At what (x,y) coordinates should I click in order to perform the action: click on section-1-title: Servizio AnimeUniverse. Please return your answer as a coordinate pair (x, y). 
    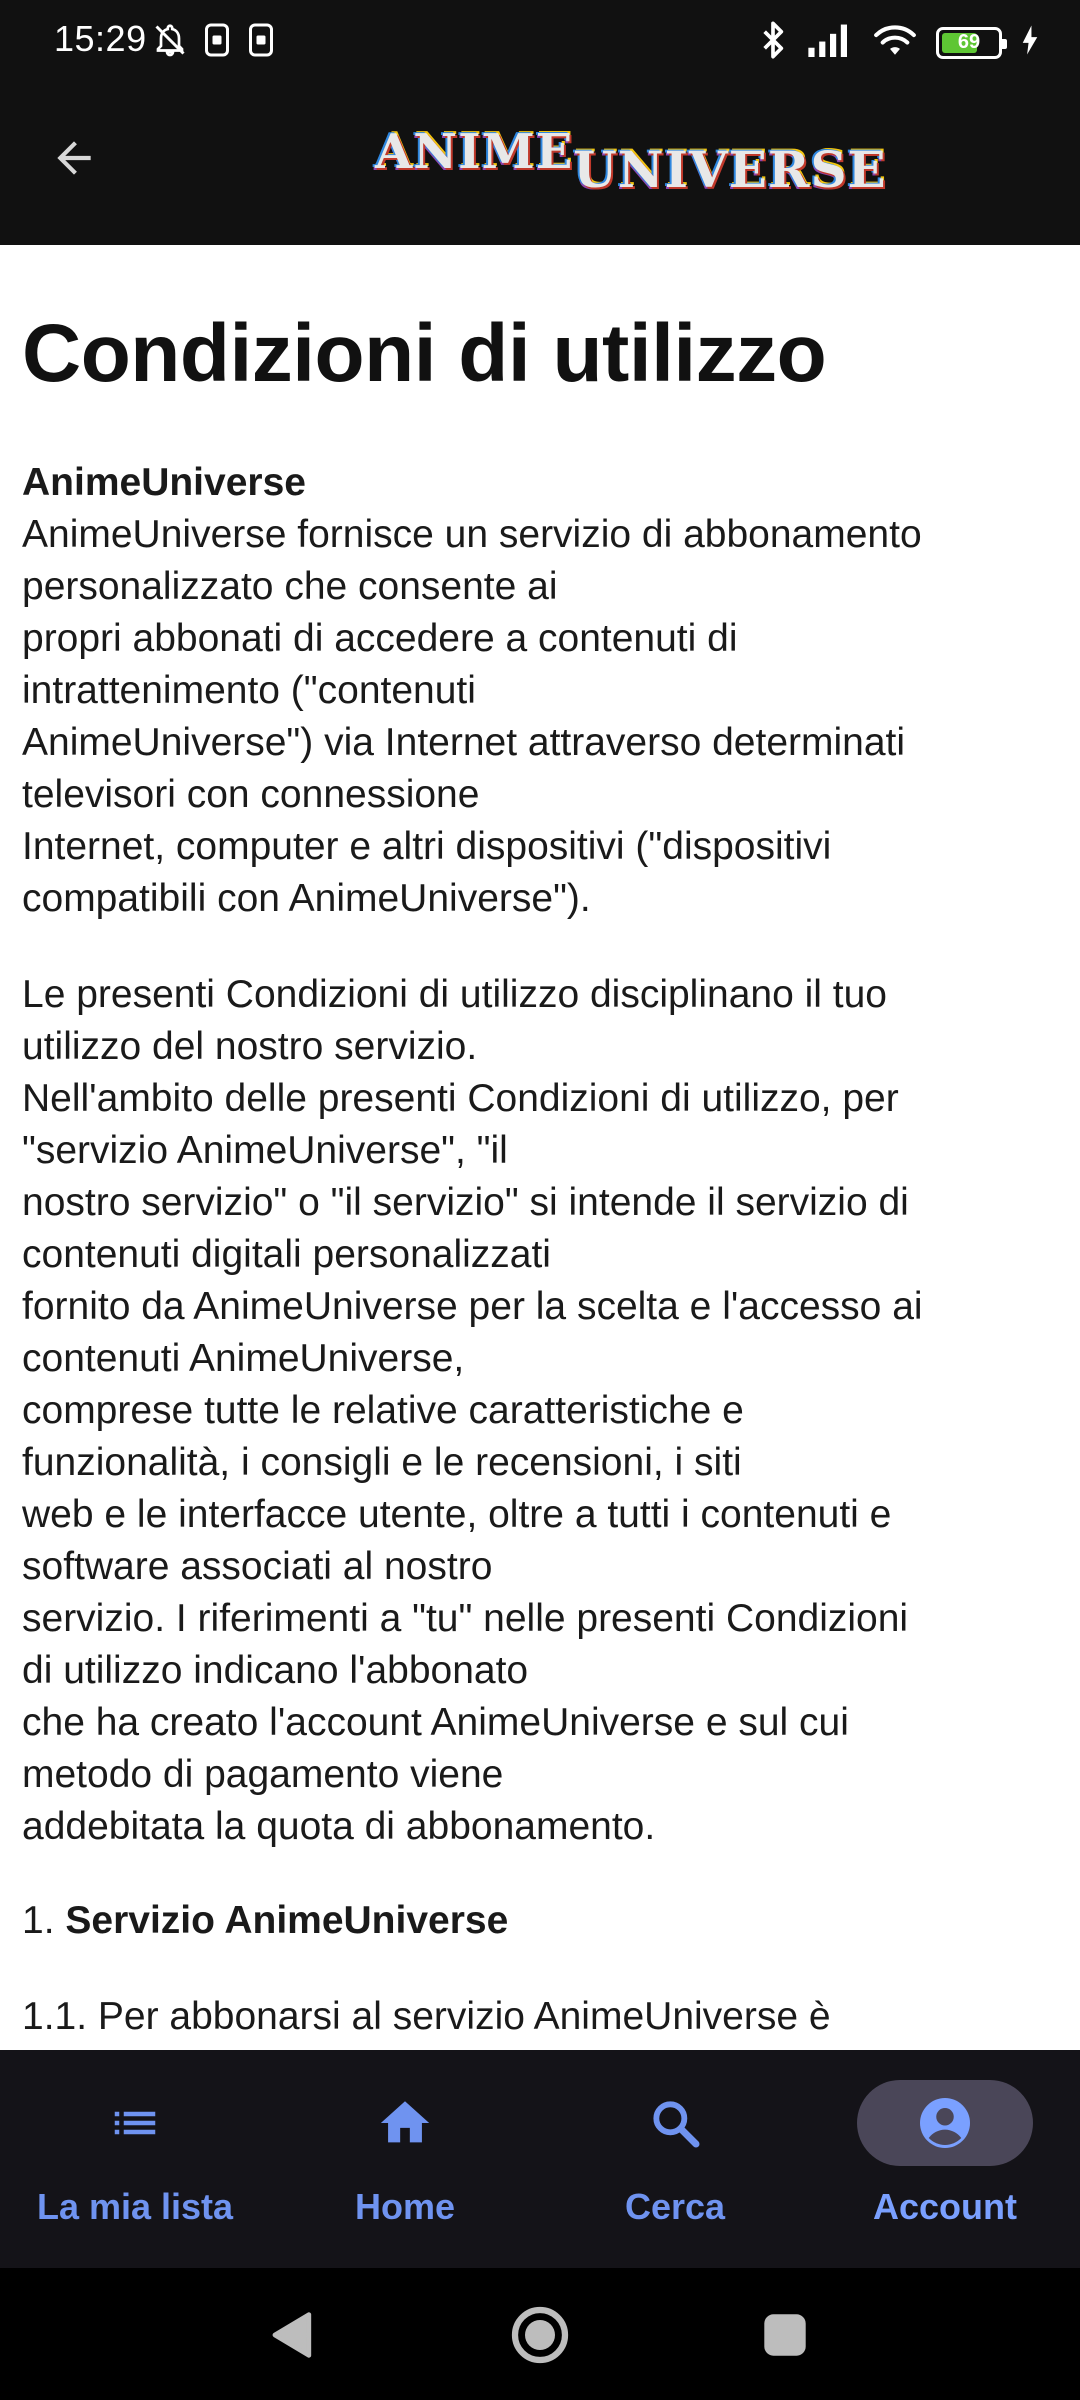
    Looking at the image, I should click on (287, 1920).